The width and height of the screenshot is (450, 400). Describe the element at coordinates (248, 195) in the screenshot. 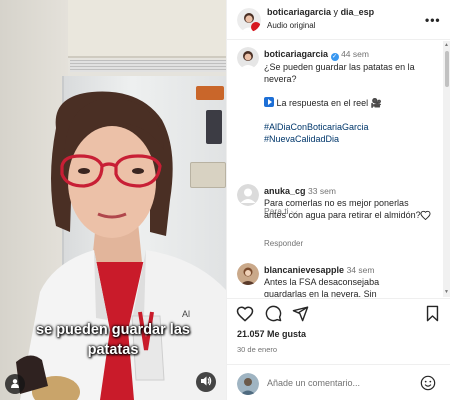

I see `default-avatar-icon` at that location.